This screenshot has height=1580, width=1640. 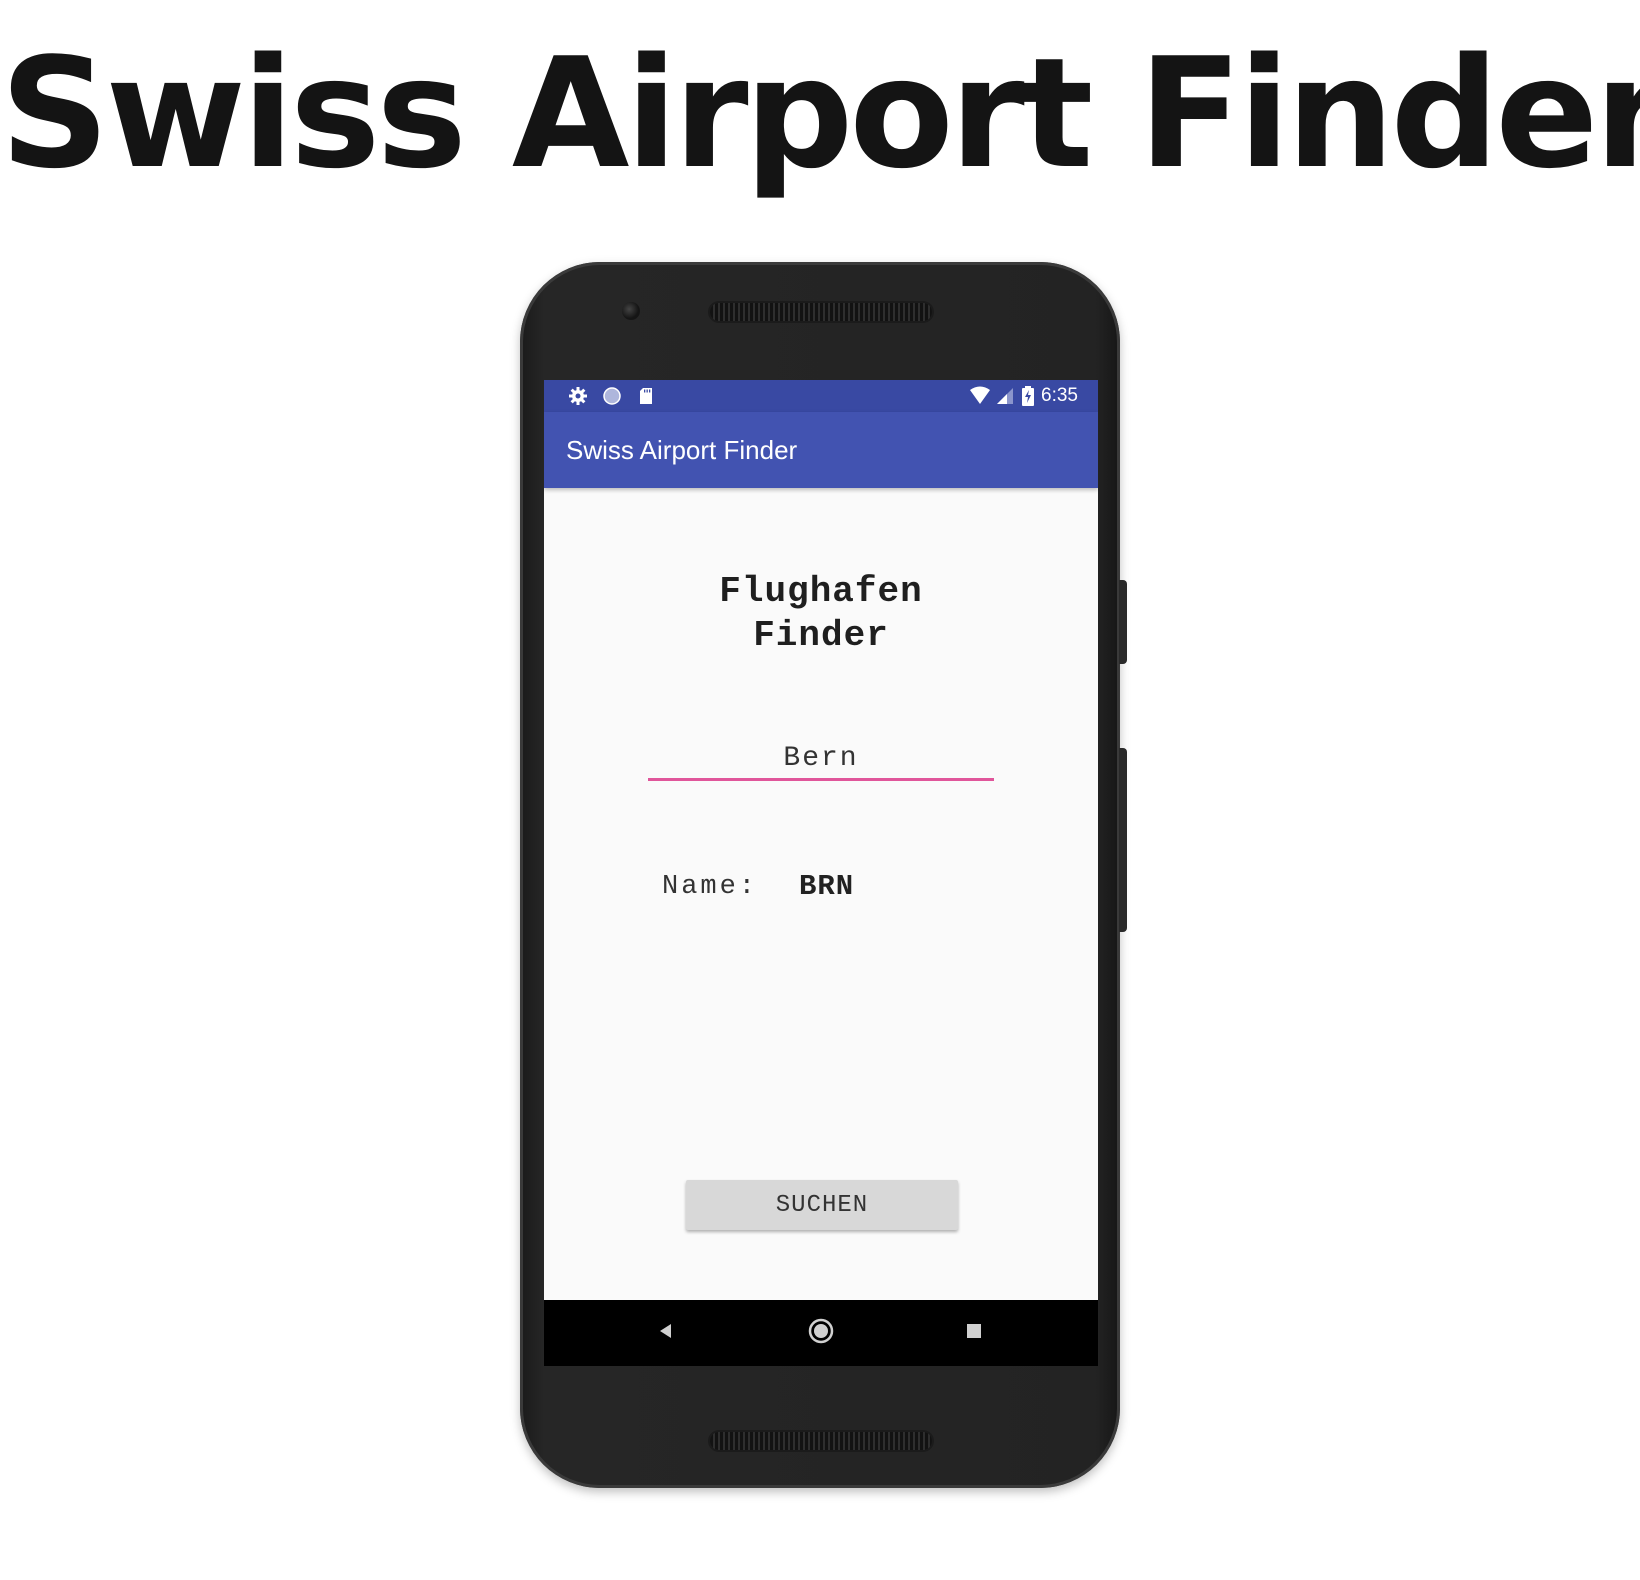 What do you see at coordinates (1005, 396) in the screenshot?
I see `cell-signal-icon` at bounding box center [1005, 396].